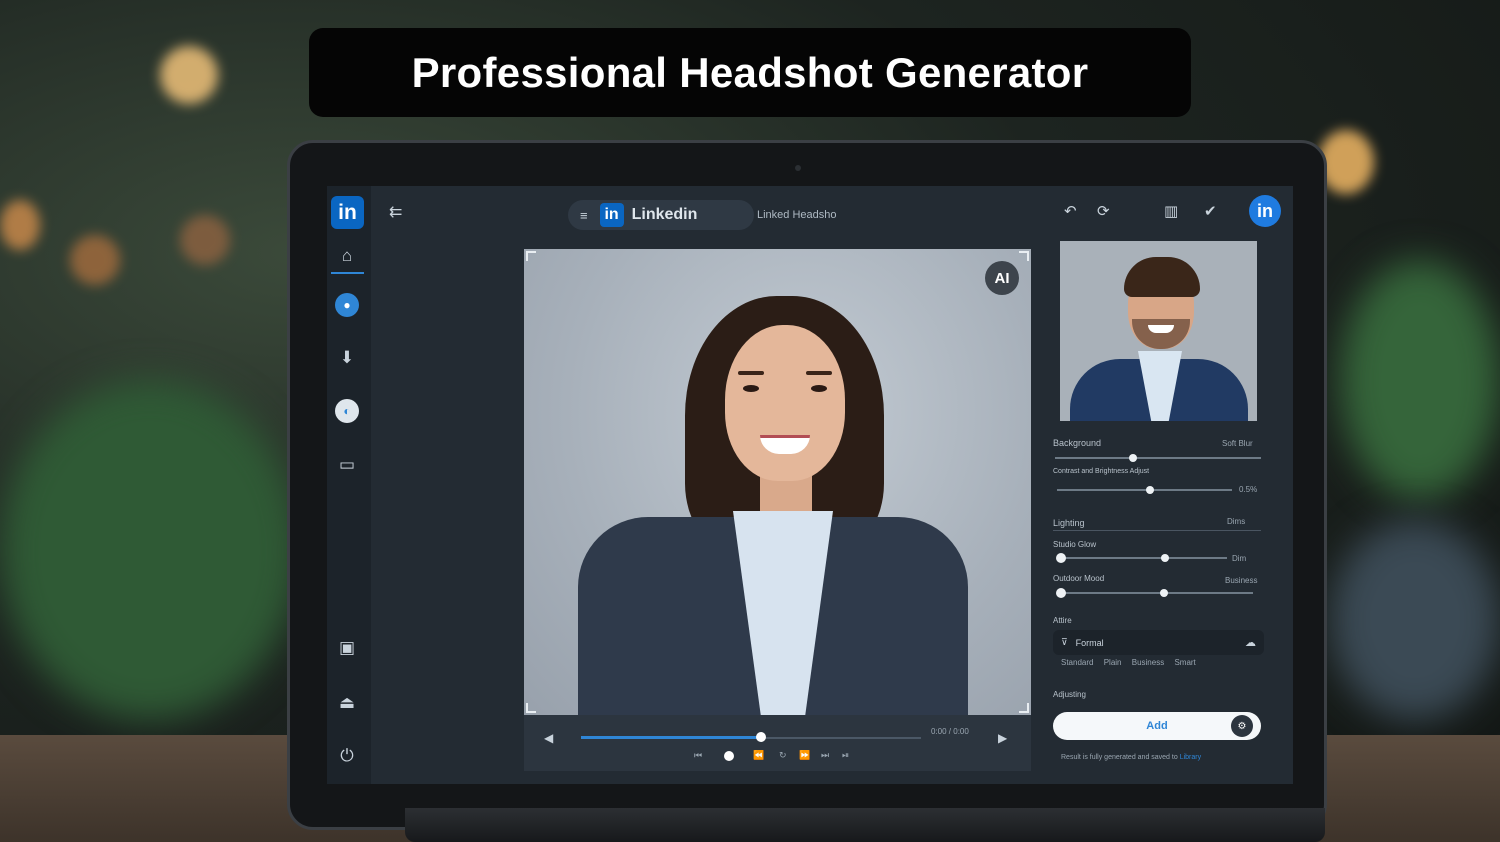 The image size is (1500, 842). Describe the element at coordinates (1002, 278) in the screenshot. I see `ai-badge: AI` at that location.